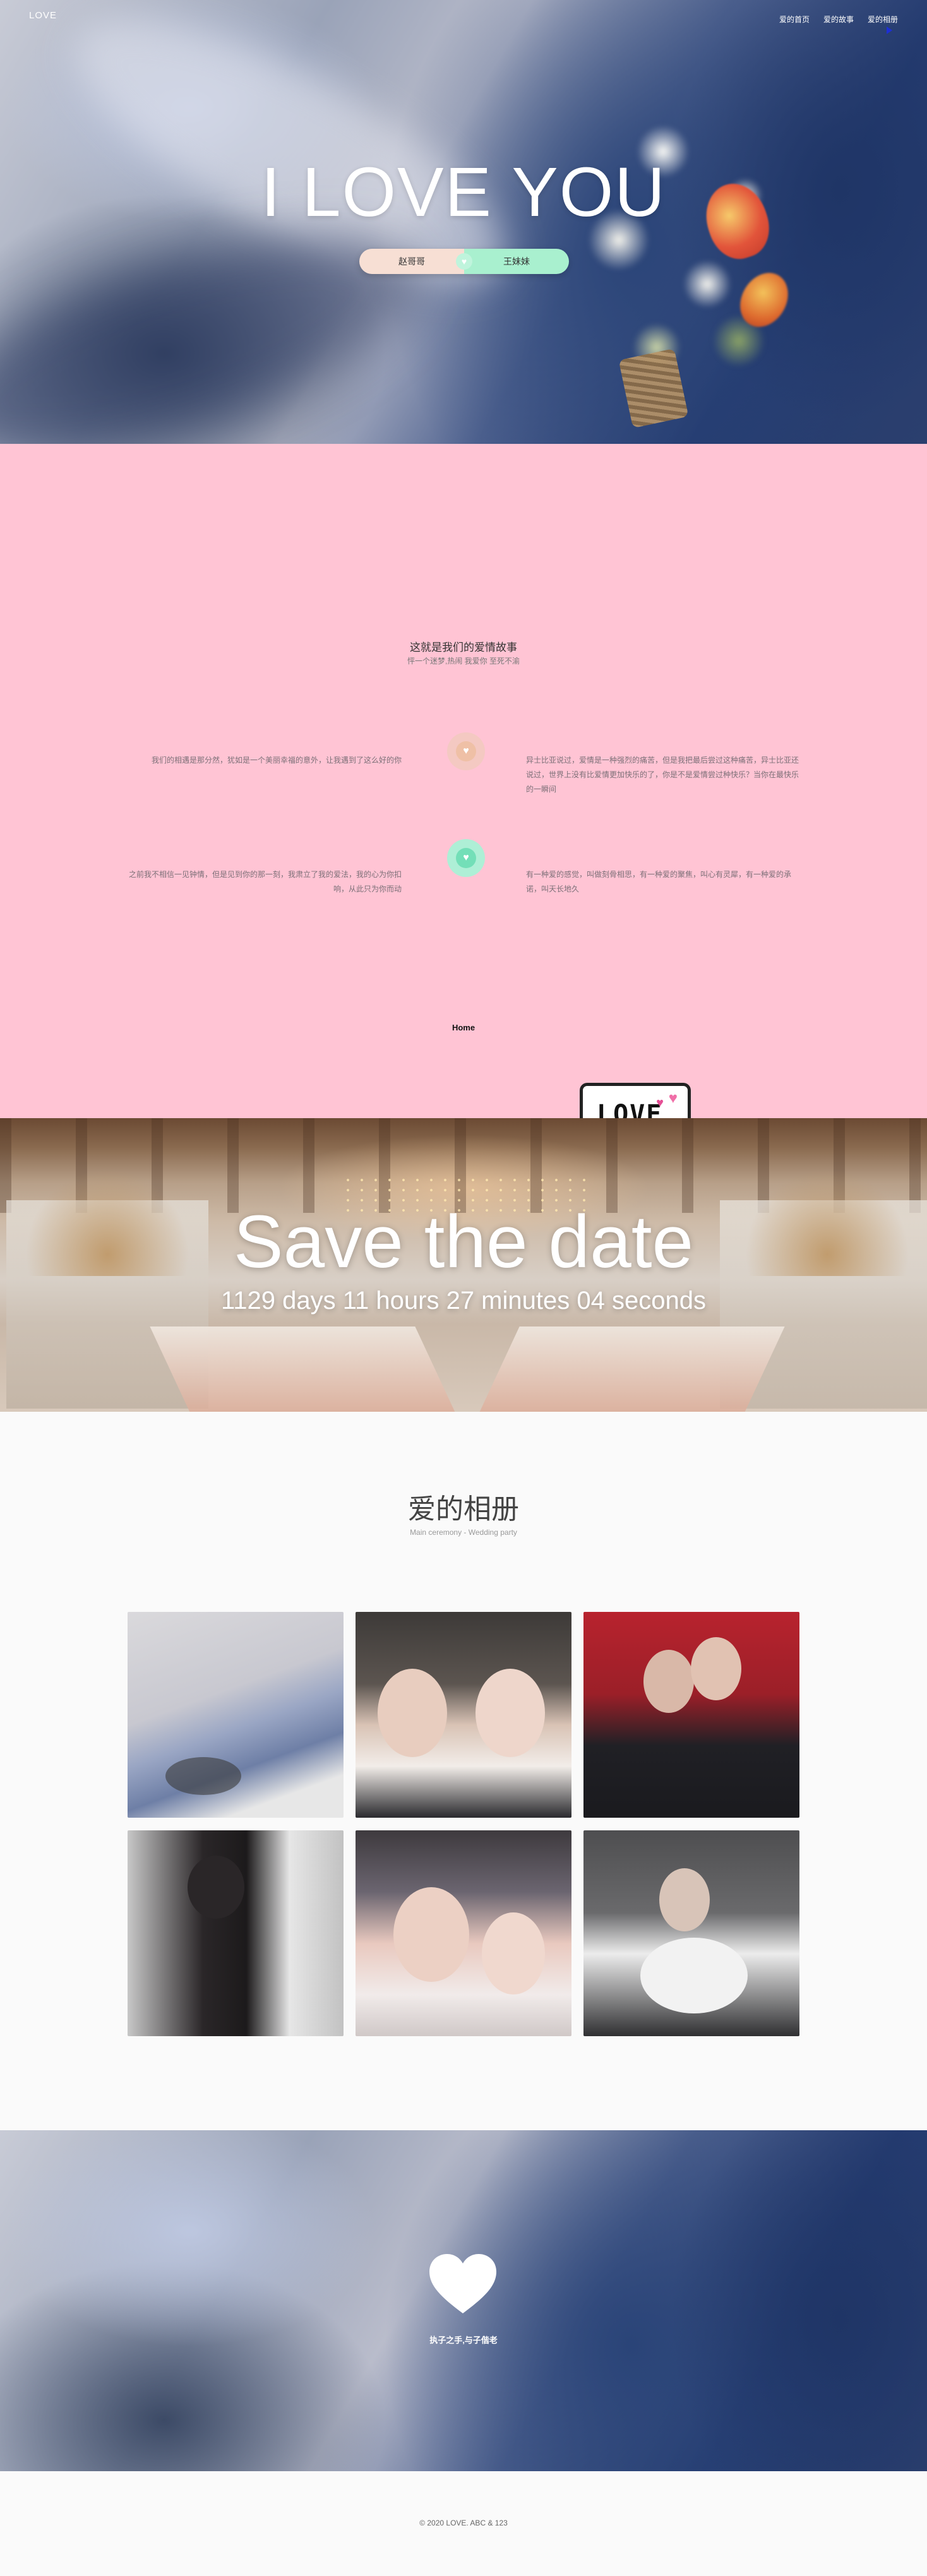 The height and width of the screenshot is (2576, 927). I want to click on nav-home-link: 爱的首页, so click(794, 19).